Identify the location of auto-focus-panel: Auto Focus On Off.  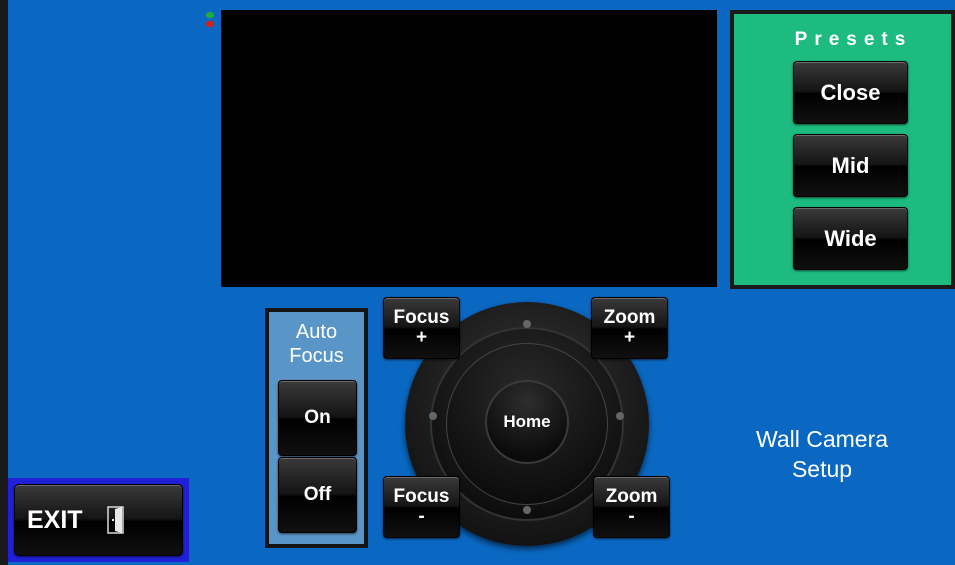
(316, 428).